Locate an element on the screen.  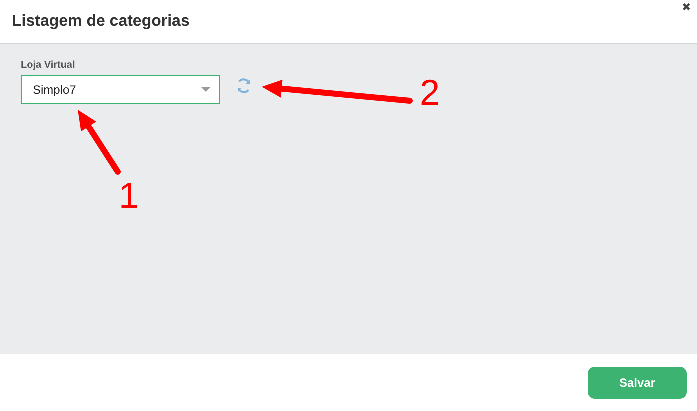
annotation-number: 1 is located at coordinates (129, 196).